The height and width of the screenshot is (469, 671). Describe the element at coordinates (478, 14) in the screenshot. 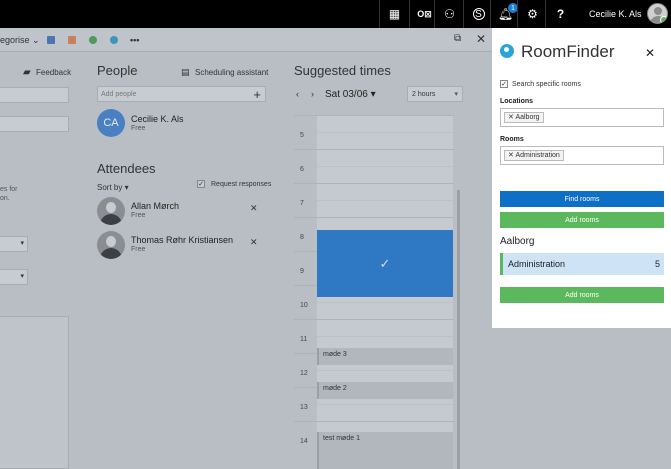

I see `skype-icon: S` at that location.